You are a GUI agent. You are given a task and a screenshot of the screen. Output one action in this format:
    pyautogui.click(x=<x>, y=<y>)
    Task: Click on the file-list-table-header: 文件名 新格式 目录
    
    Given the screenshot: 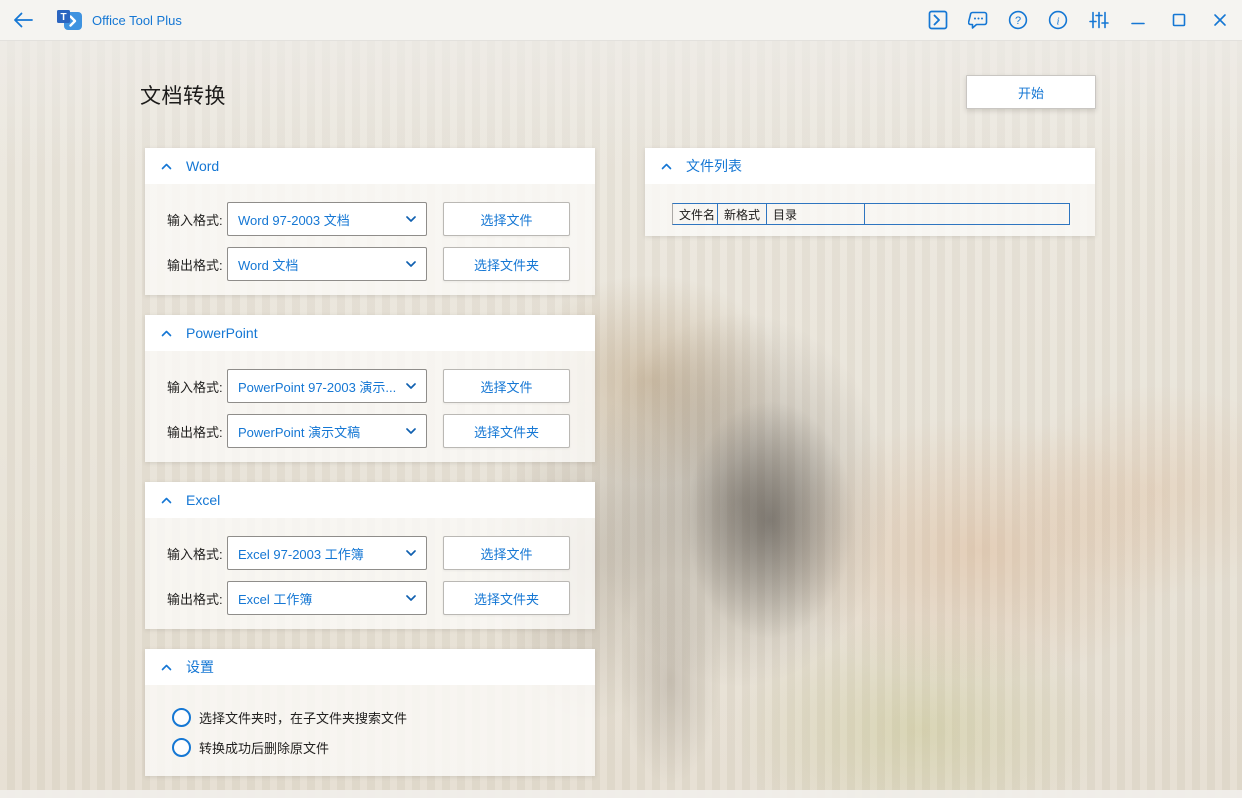 What is the action you would take?
    pyautogui.click(x=871, y=214)
    